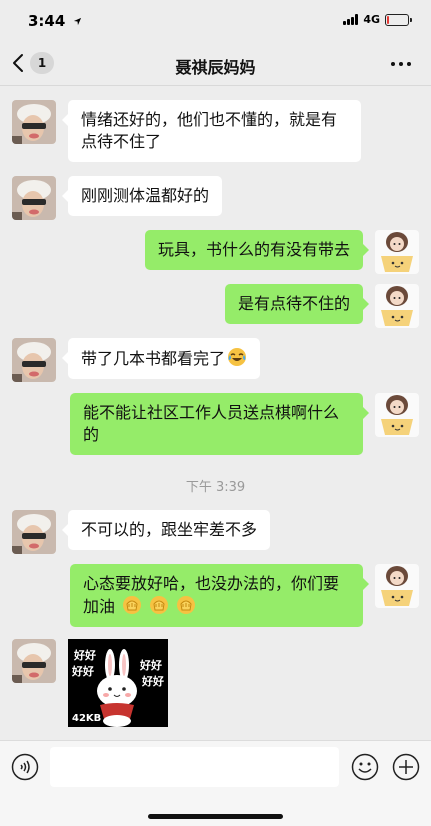 This screenshot has width=431, height=826. What do you see at coordinates (237, 357) in the screenshot?
I see `laugh-cry-emoji-icon` at bounding box center [237, 357].